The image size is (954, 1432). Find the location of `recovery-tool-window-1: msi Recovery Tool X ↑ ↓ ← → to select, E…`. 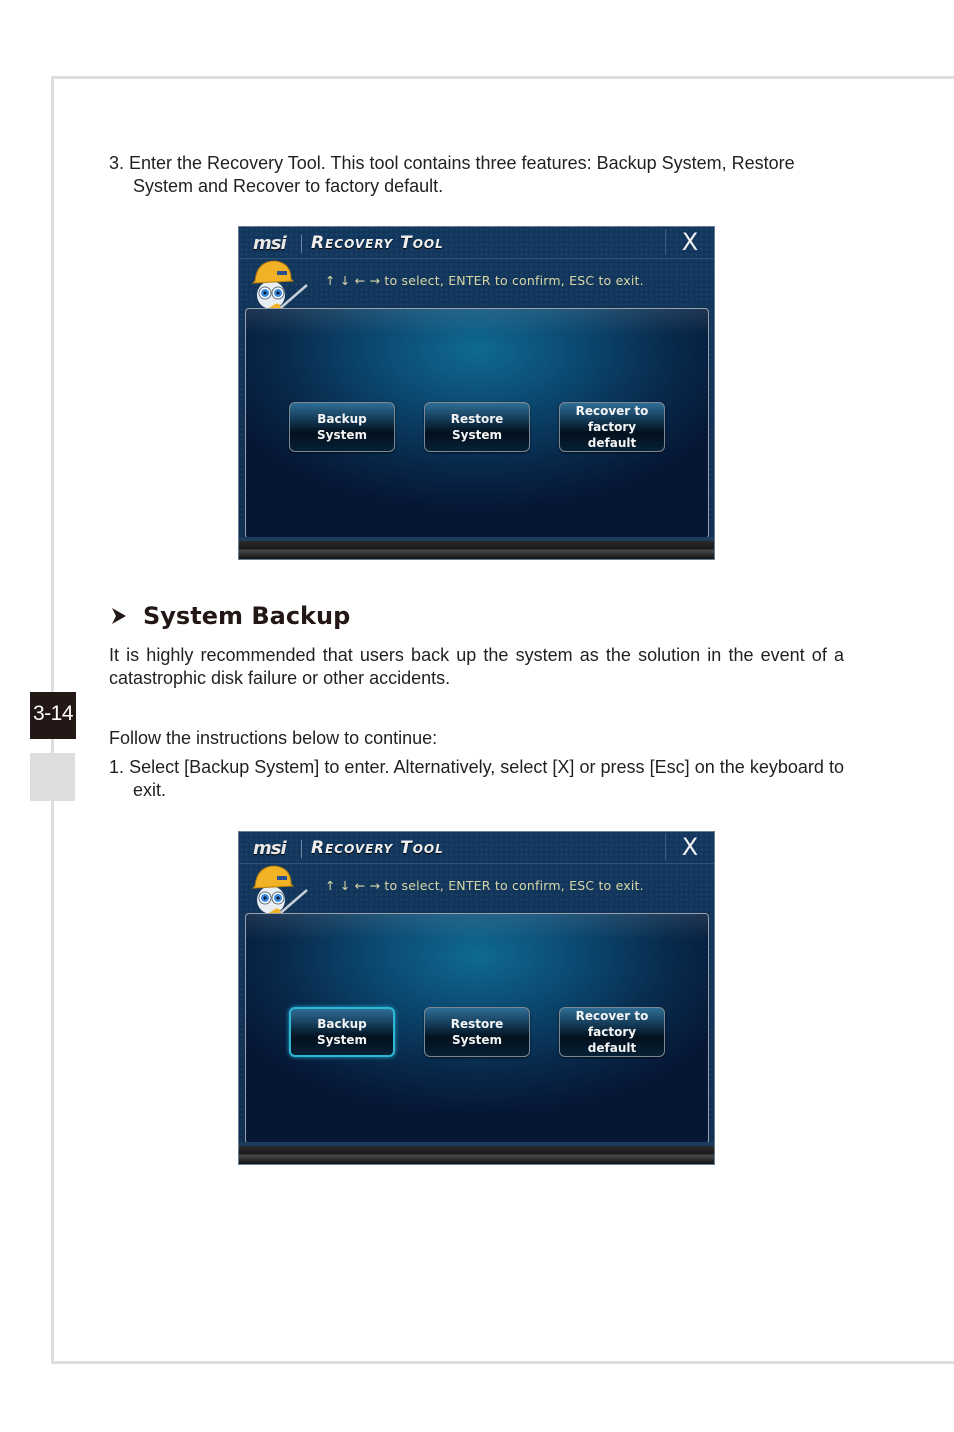

recovery-tool-window-1: msi Recovery Tool X ↑ ↓ ← → to select, E… is located at coordinates (476, 393).